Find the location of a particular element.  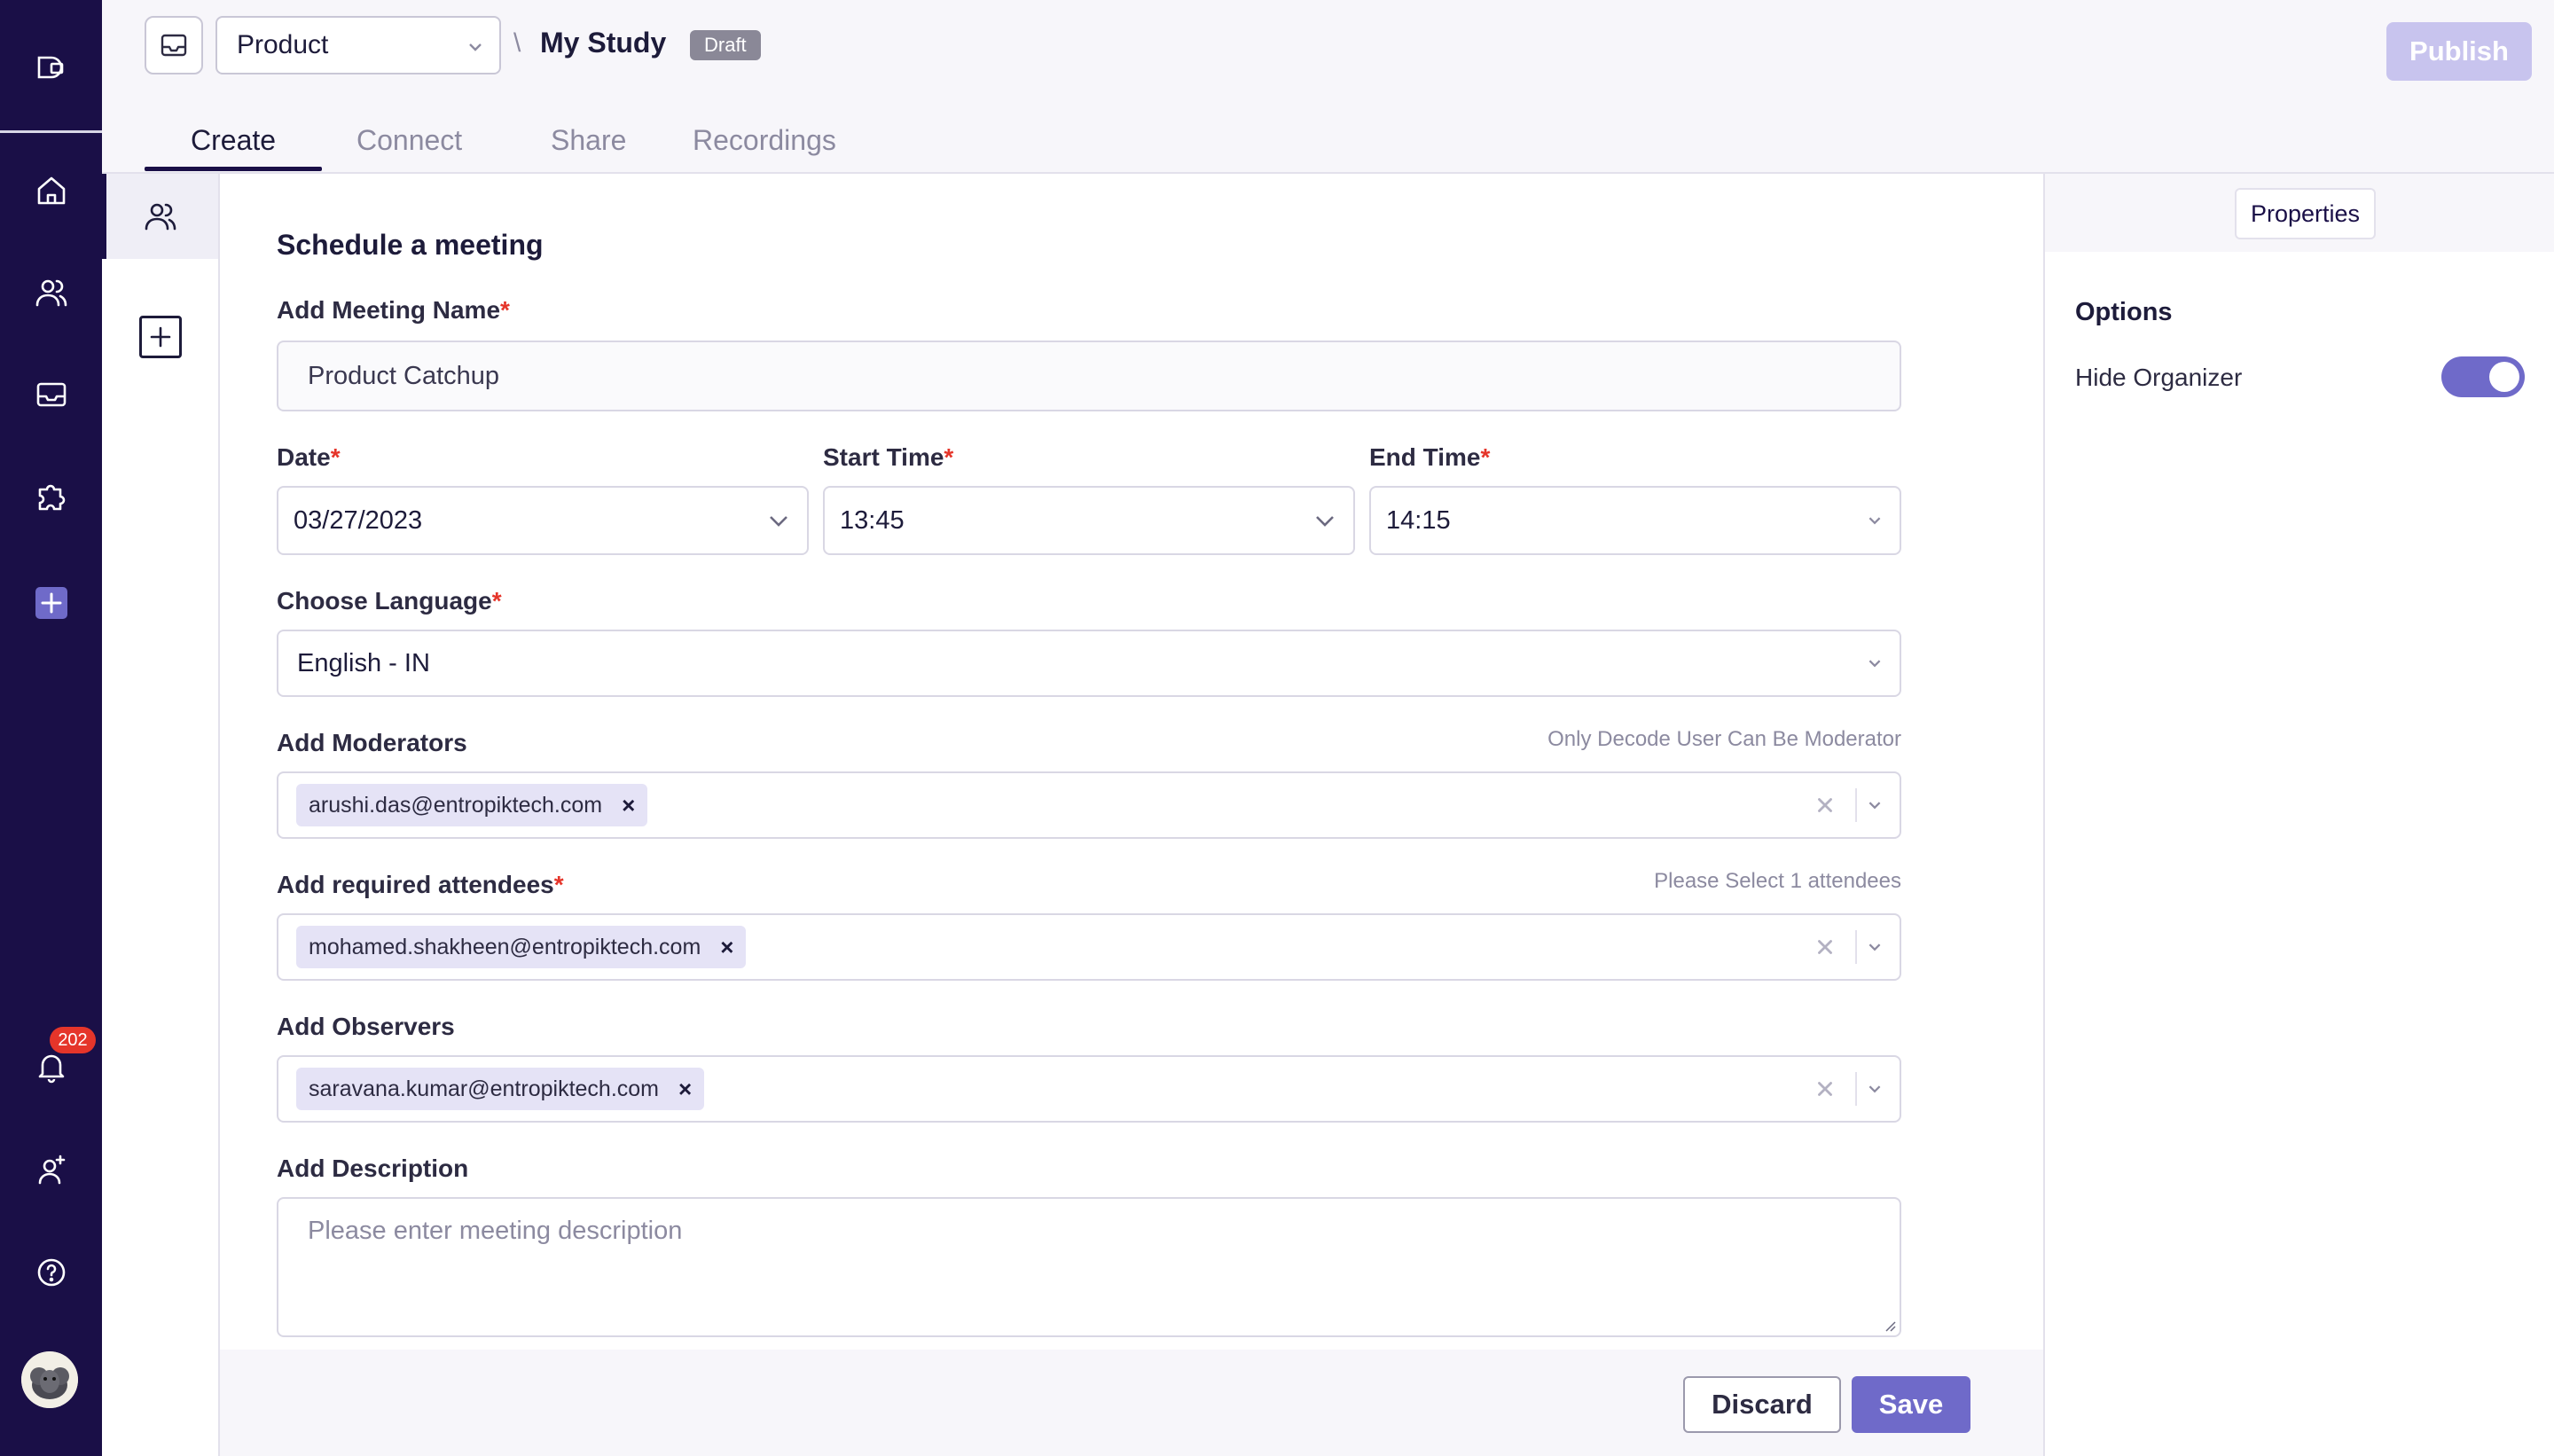

description-placeholder: Please enter meeting description is located at coordinates (495, 1231).